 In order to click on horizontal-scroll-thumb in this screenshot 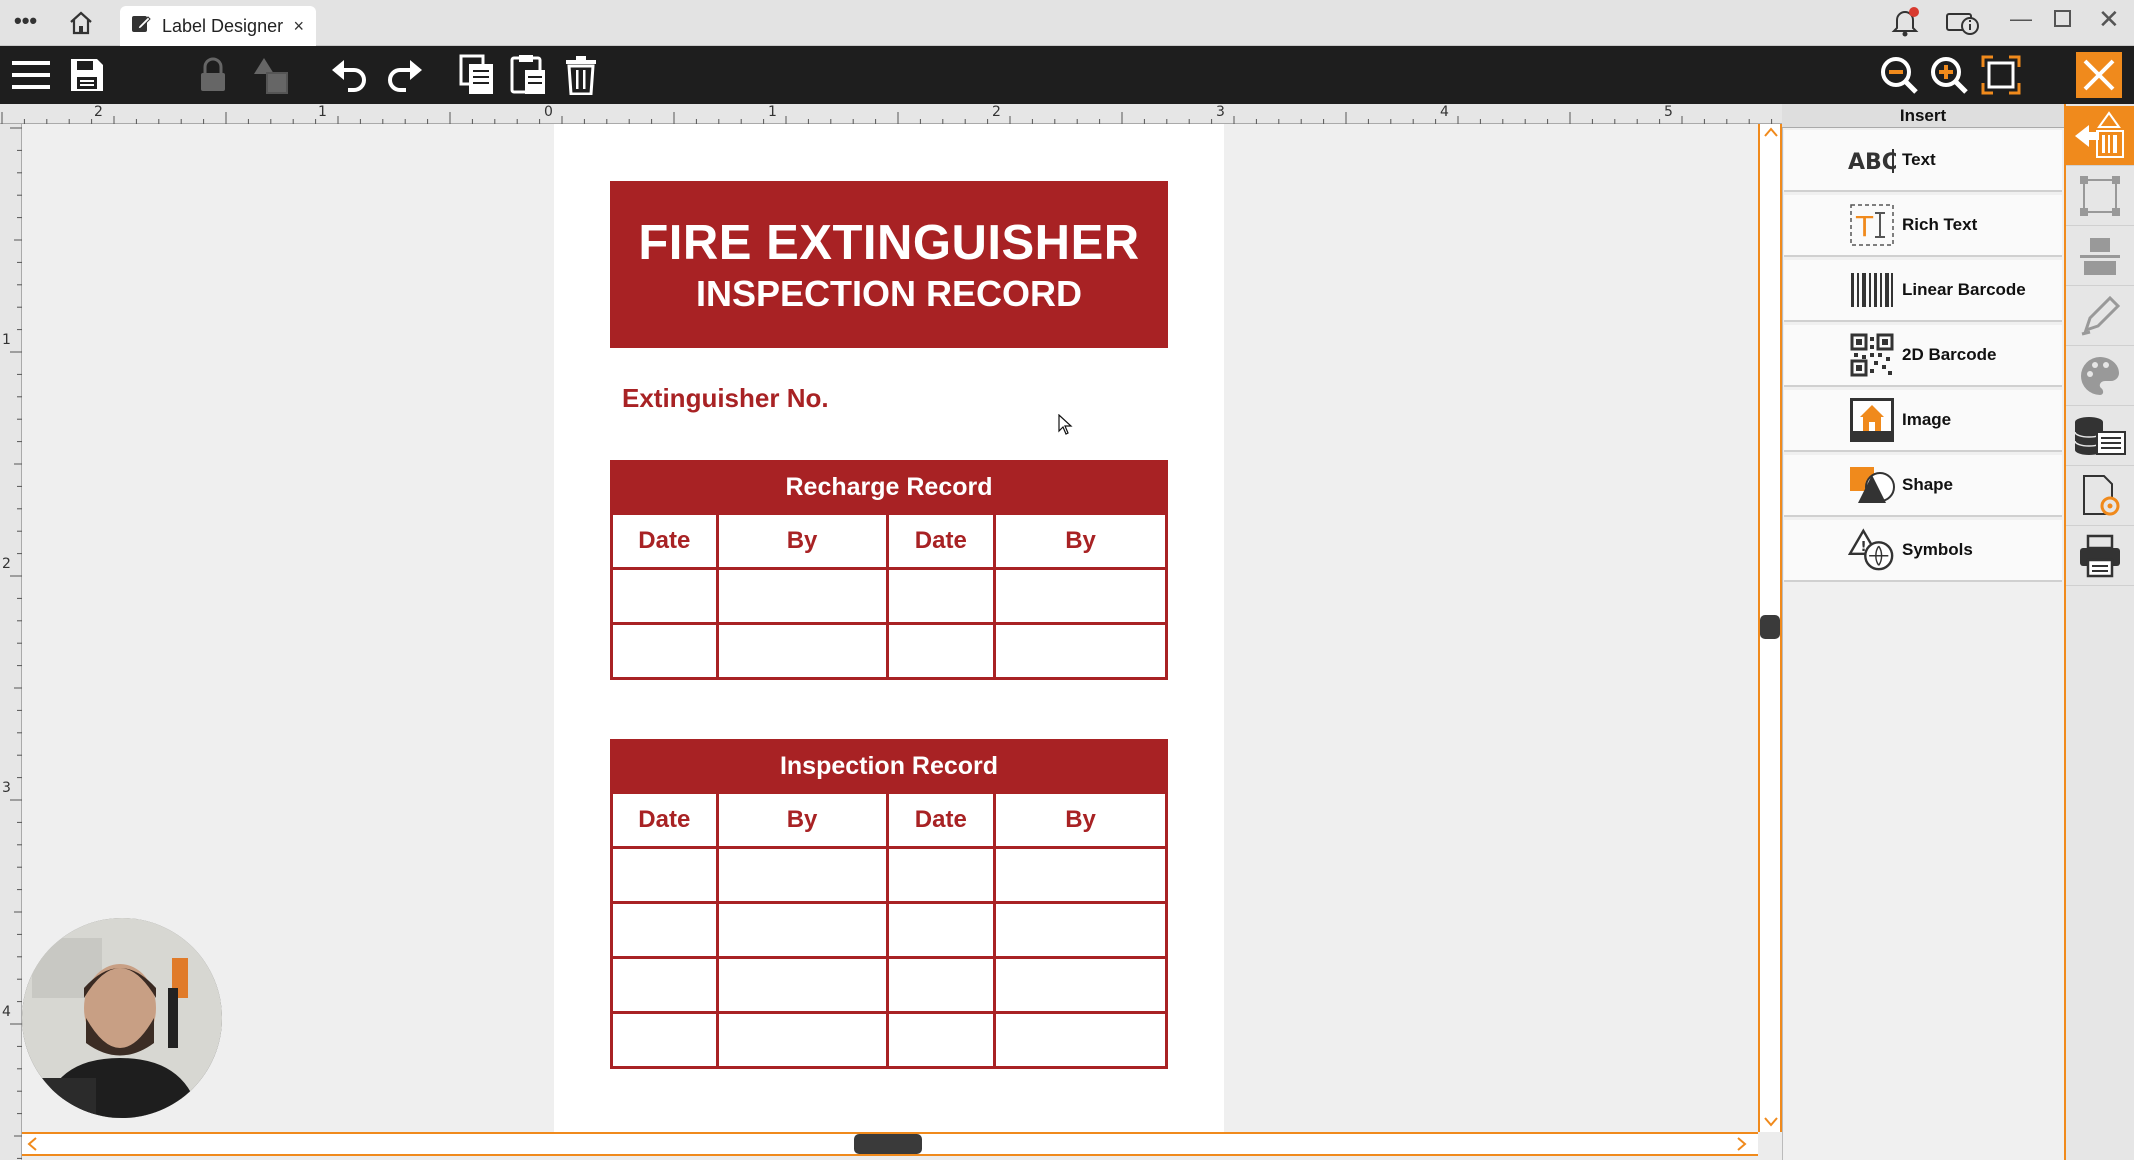, I will do `click(888, 1144)`.